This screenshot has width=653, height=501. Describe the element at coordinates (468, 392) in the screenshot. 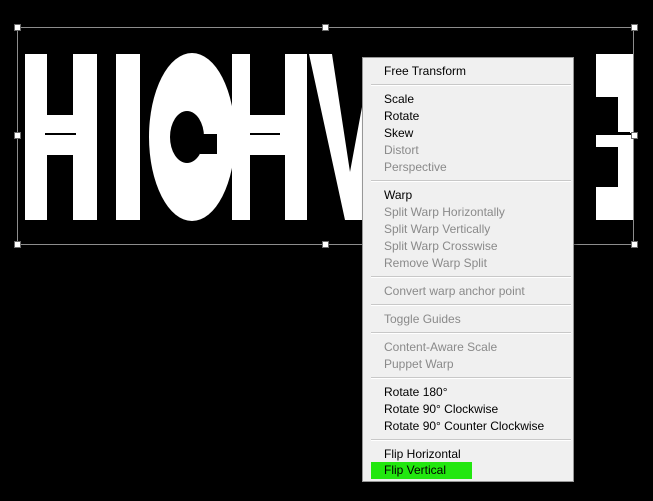

I see `menu-item-rotate-180: Rotate 180°` at that location.